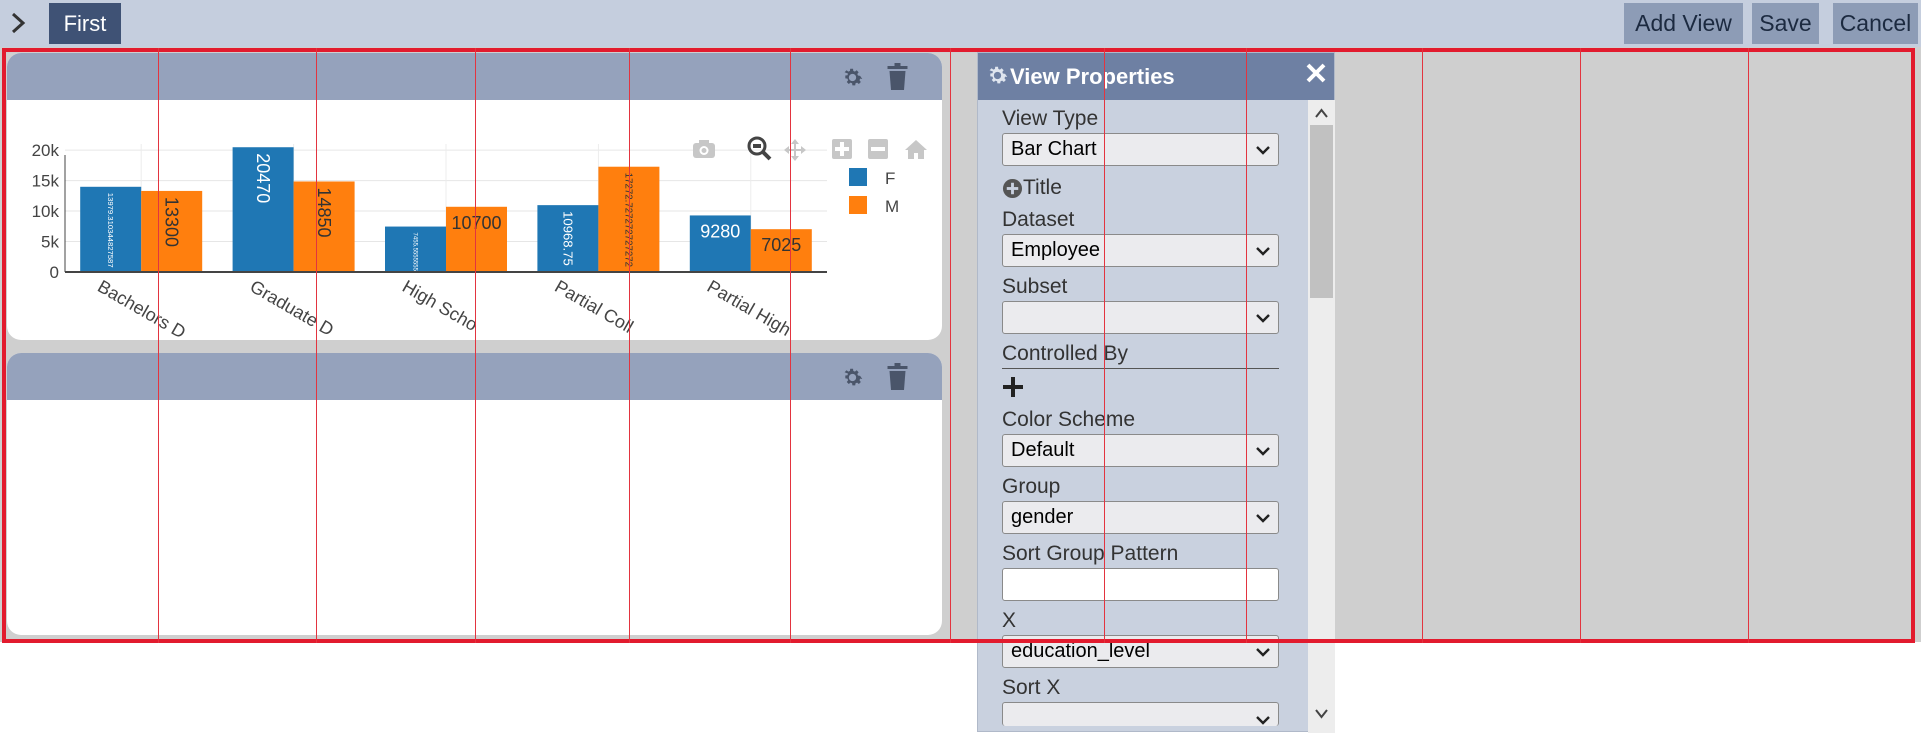 This screenshot has height=744, width=1921. I want to click on top-toolbar: First Add View Save Cancel, so click(960, 23).